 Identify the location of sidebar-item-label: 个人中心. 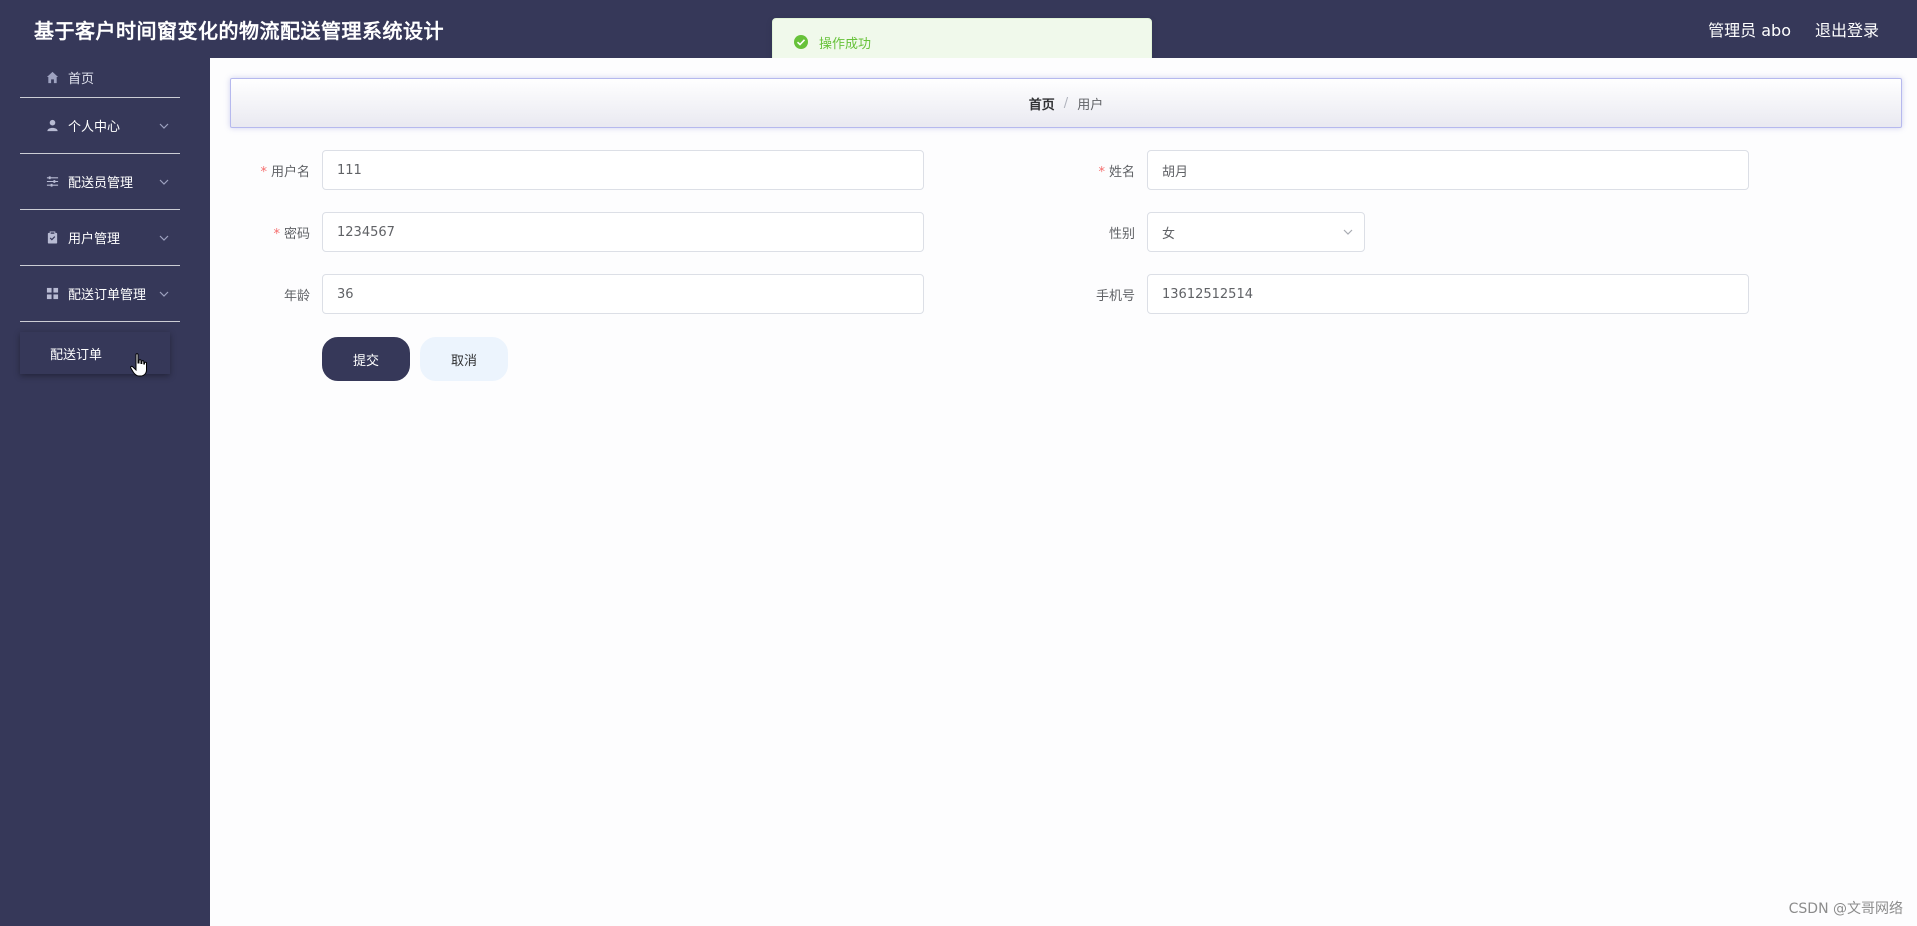
(94, 127).